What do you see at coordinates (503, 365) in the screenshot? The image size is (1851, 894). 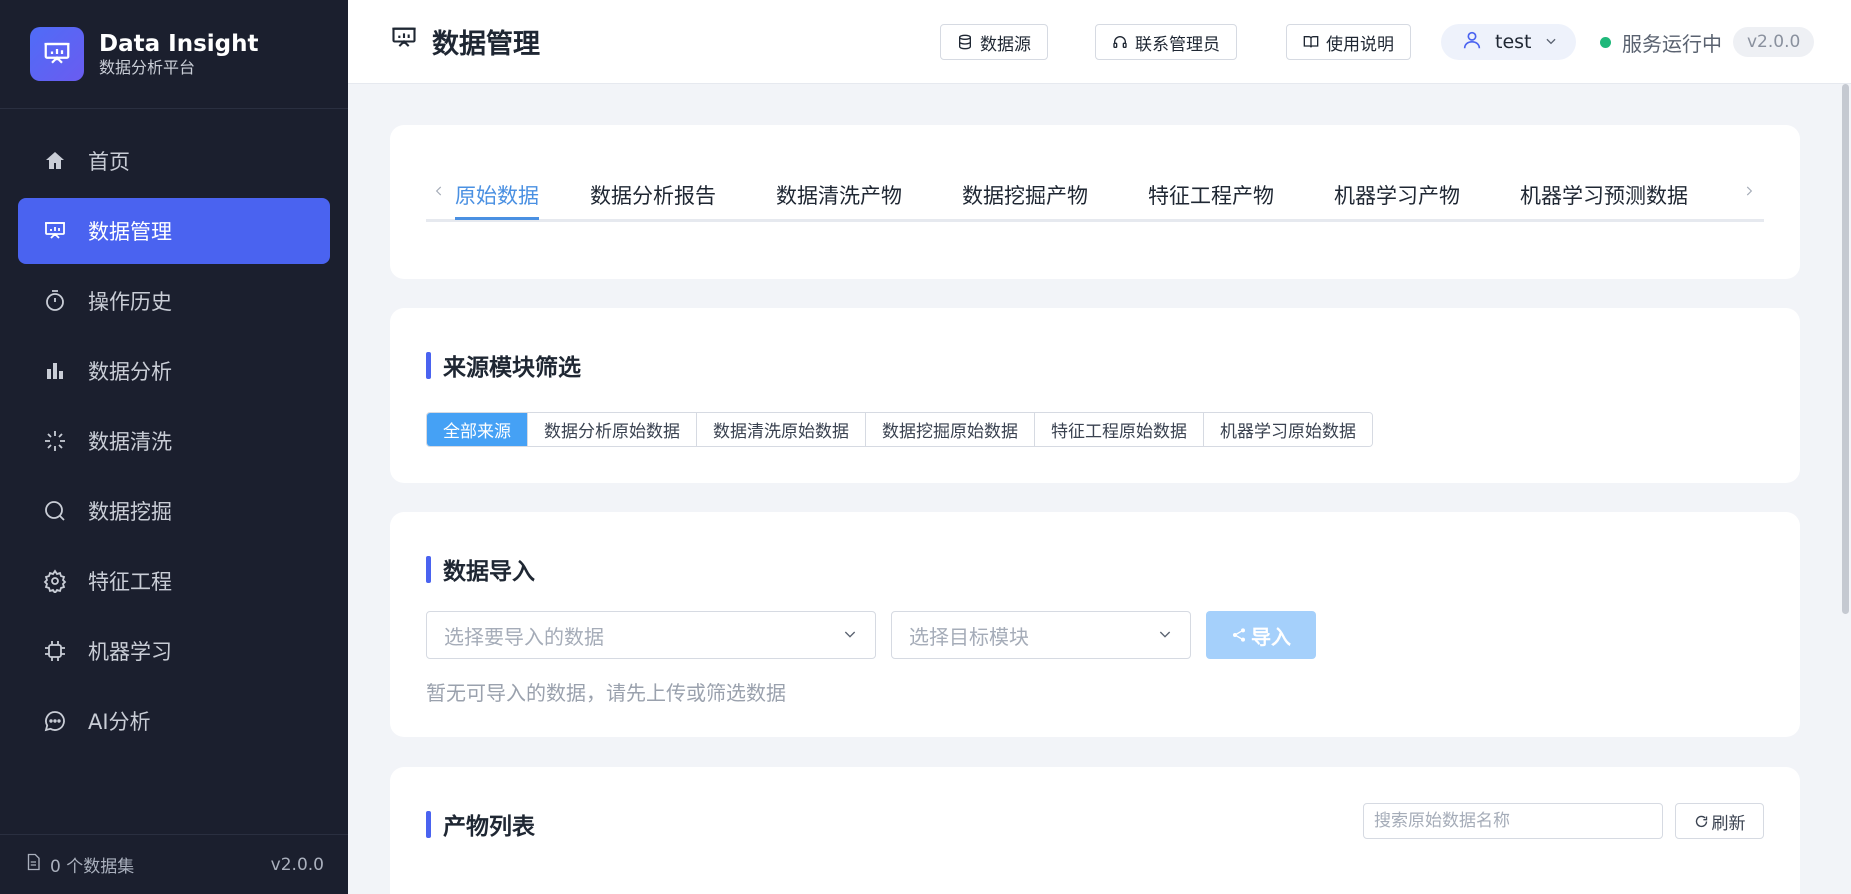 I see `section-title: 来源模块筛选` at bounding box center [503, 365].